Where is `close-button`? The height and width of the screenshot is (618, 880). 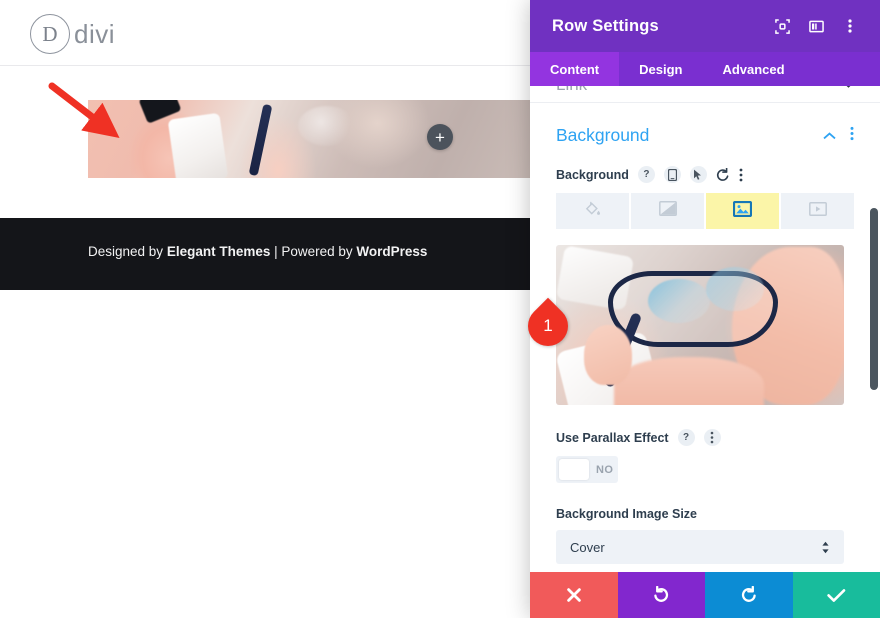 close-button is located at coordinates (574, 595).